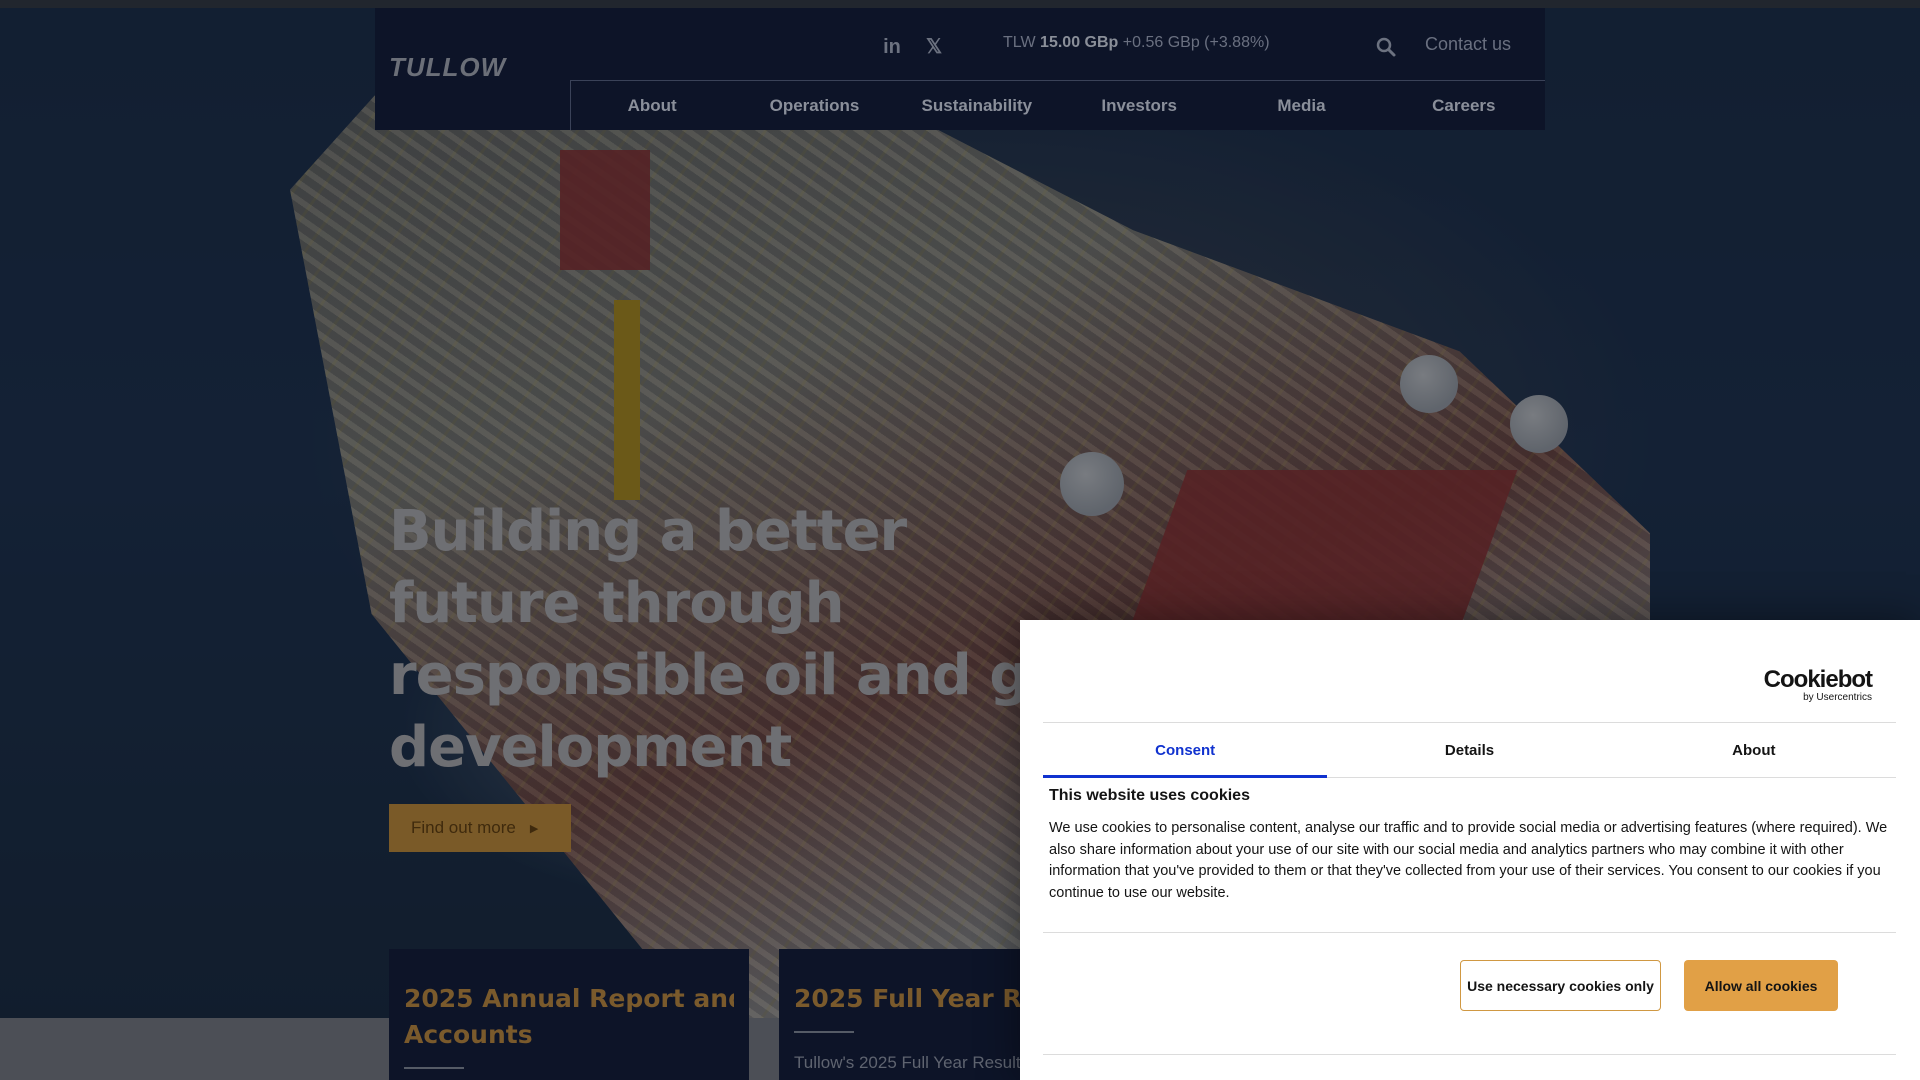 This screenshot has width=1920, height=1080. Describe the element at coordinates (977, 105) in the screenshot. I see `nav-item-sustainability: Sustainability` at that location.